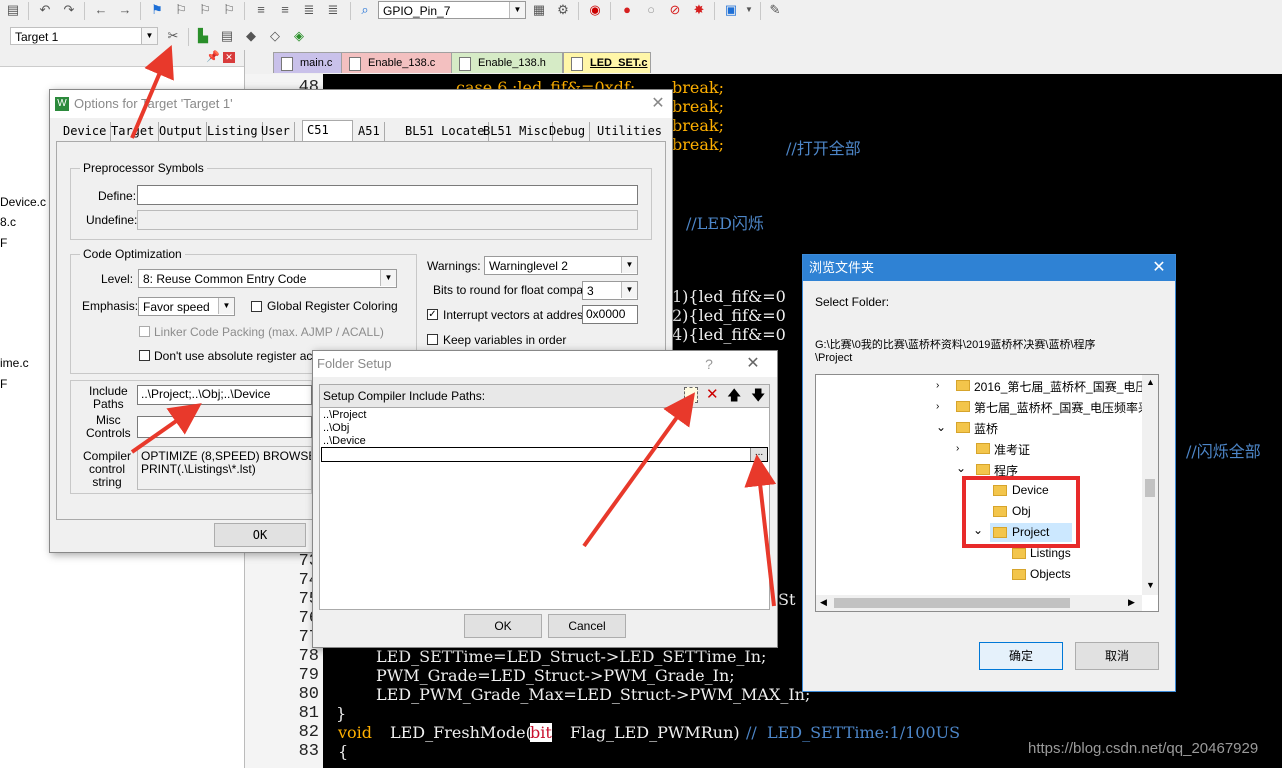  What do you see at coordinates (1150, 382) in the screenshot?
I see `scroll-up-icon: ▲` at bounding box center [1150, 382].